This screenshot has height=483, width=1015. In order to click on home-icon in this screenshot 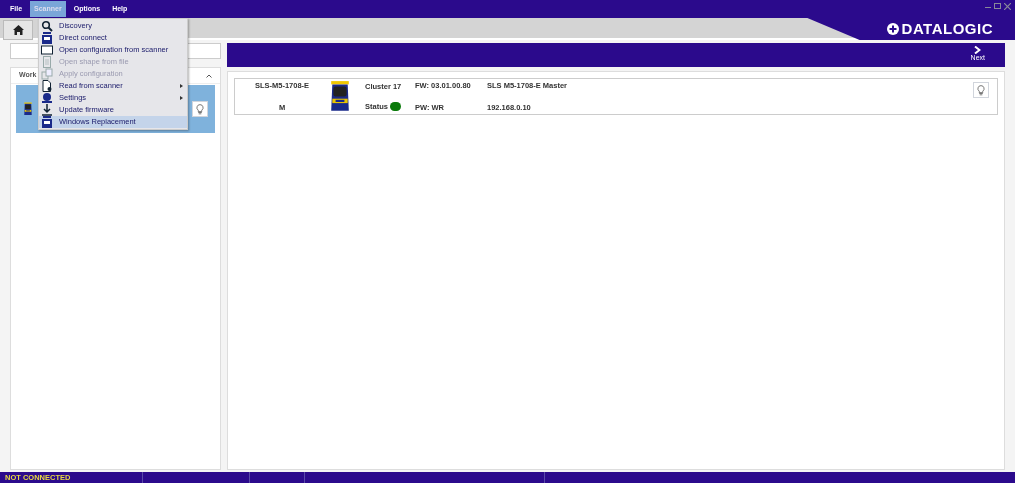, I will do `click(18, 30)`.